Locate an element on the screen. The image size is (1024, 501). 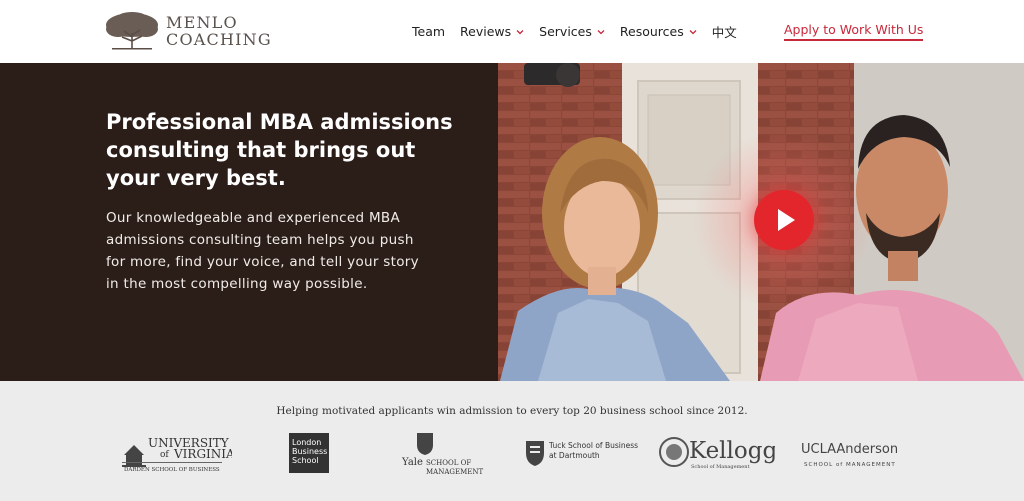
nav-item-resources: Resources is located at coordinates (658, 31).